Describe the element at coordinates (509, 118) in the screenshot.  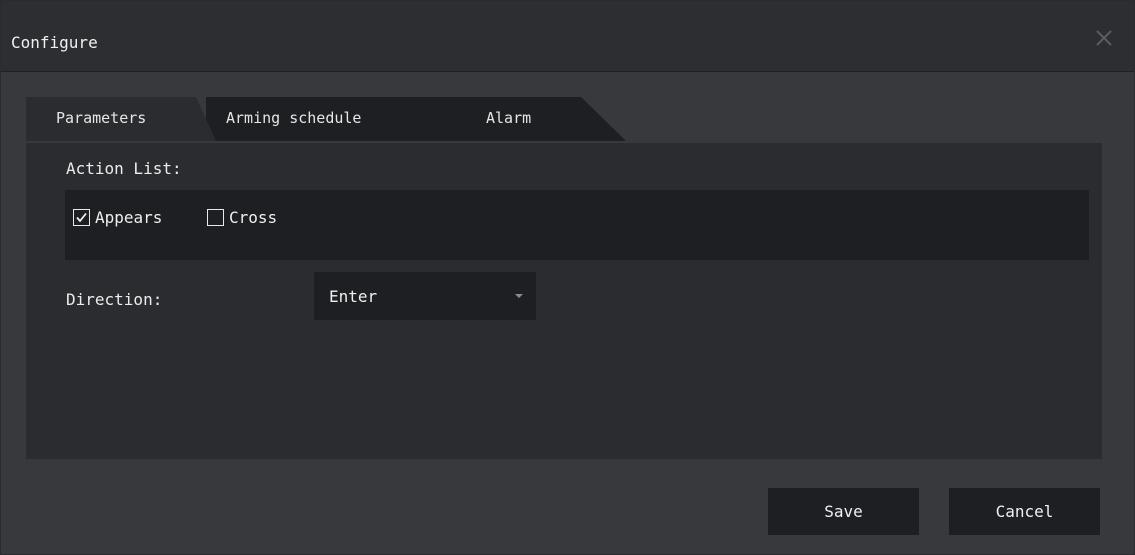
I see `tab-alarm-label: Alarm` at that location.